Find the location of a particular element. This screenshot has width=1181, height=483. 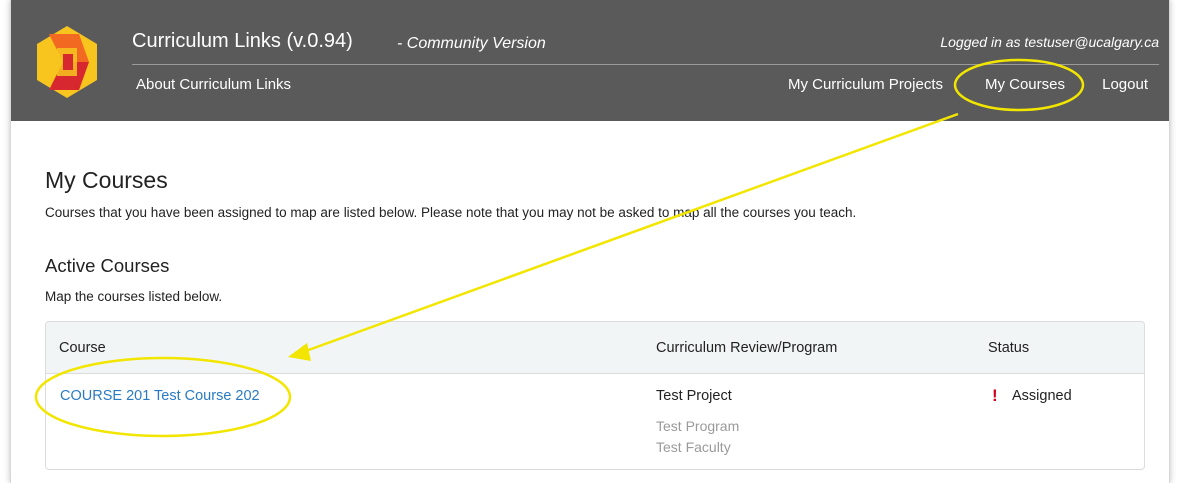

section-subtitle: Map the courses listed below. is located at coordinates (134, 296).